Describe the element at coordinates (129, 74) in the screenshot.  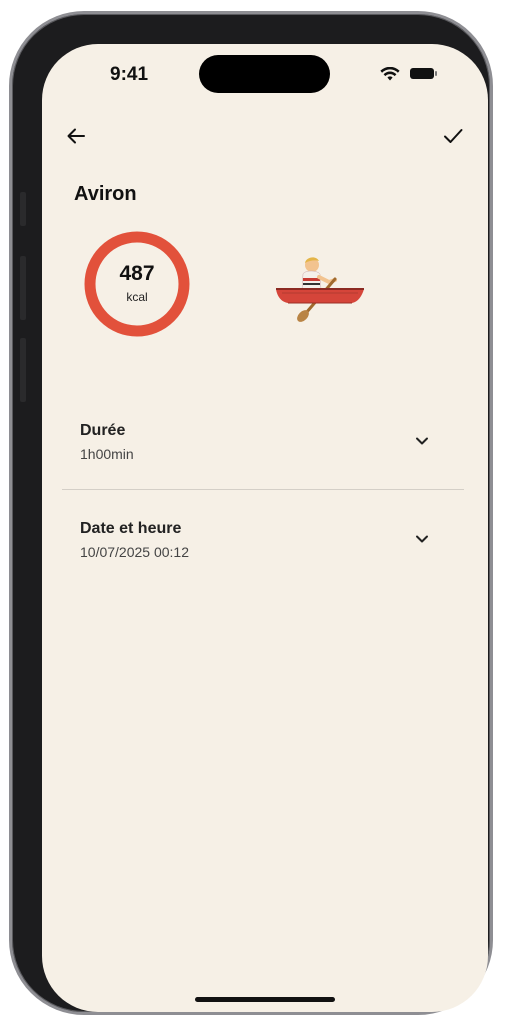
I see `status-time: 9:41` at that location.